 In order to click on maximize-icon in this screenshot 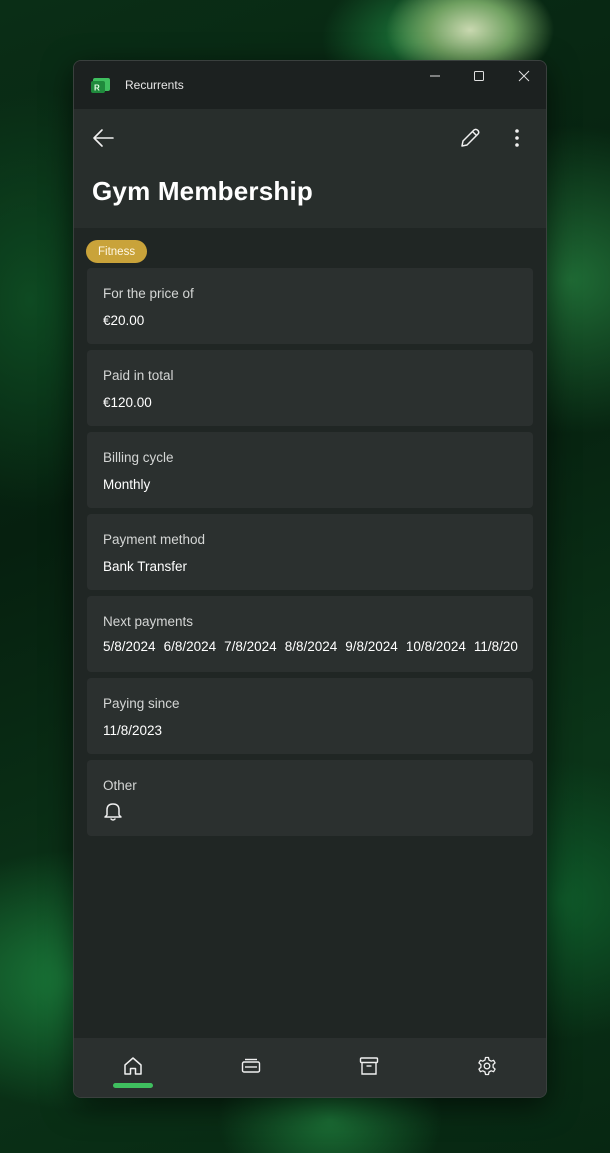, I will do `click(479, 76)`.